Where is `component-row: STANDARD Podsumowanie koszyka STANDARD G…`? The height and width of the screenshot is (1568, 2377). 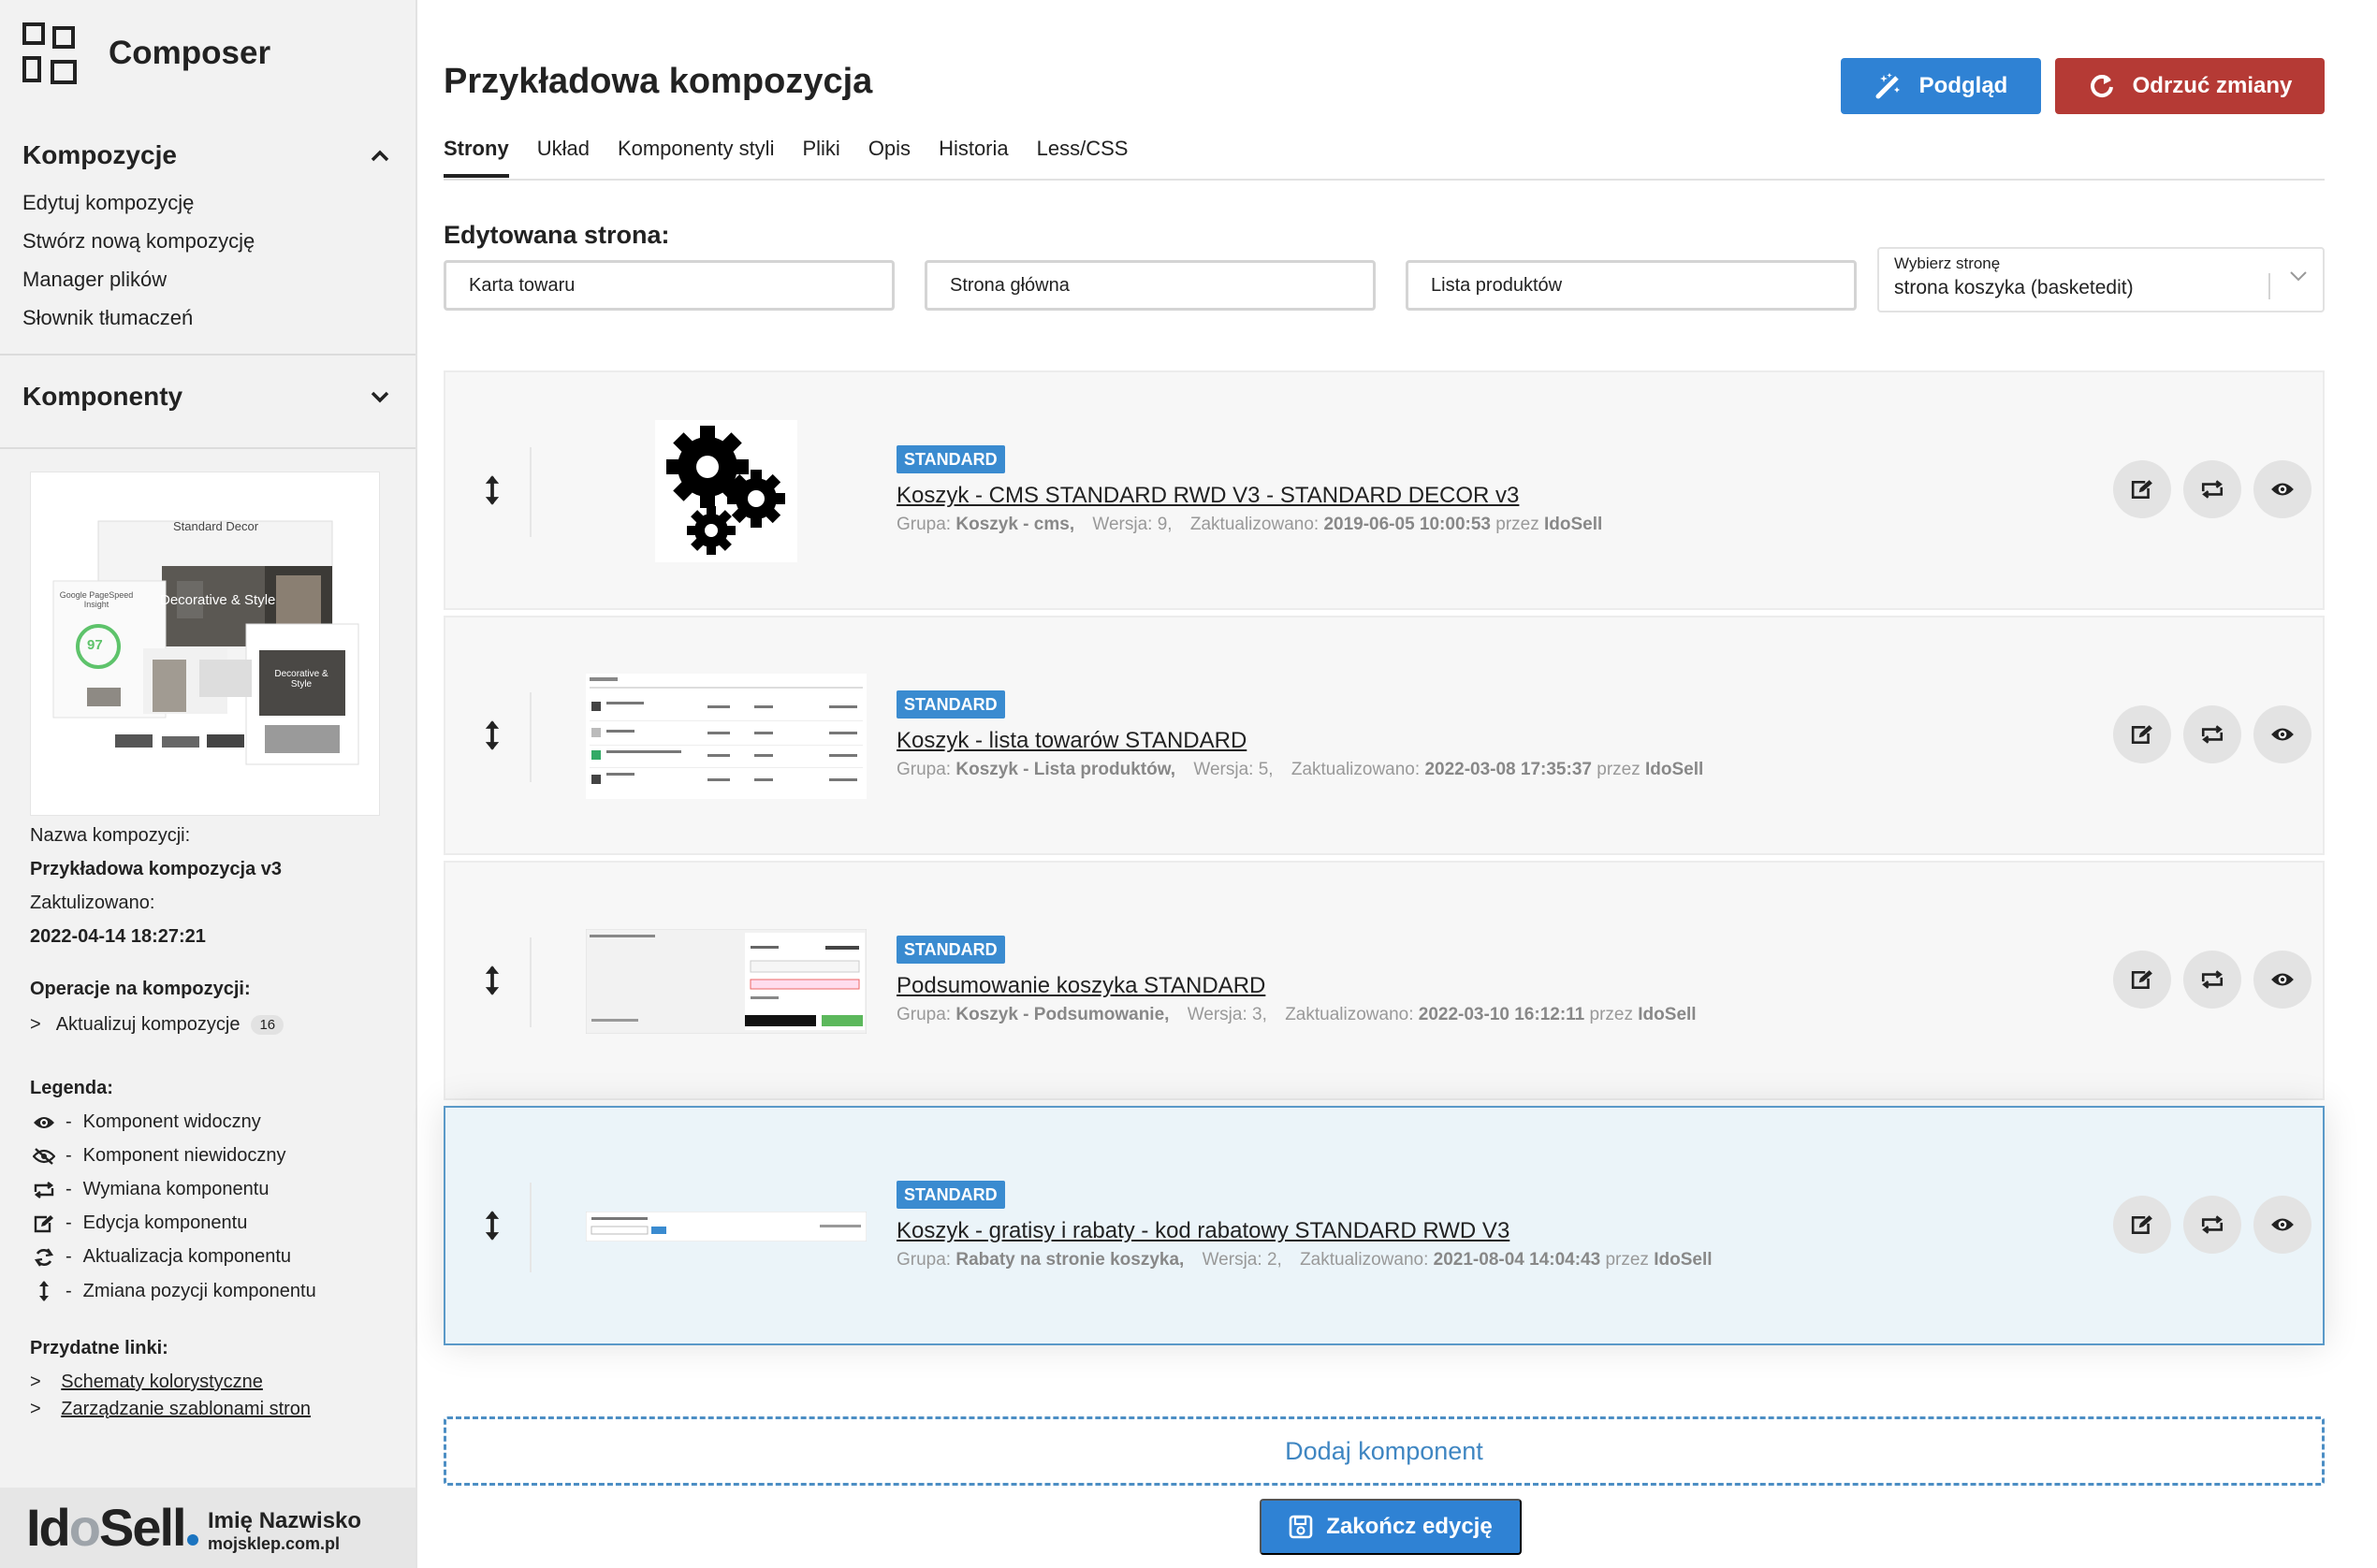
component-row: STANDARD Podsumowanie koszyka STANDARD G… is located at coordinates (1385, 981).